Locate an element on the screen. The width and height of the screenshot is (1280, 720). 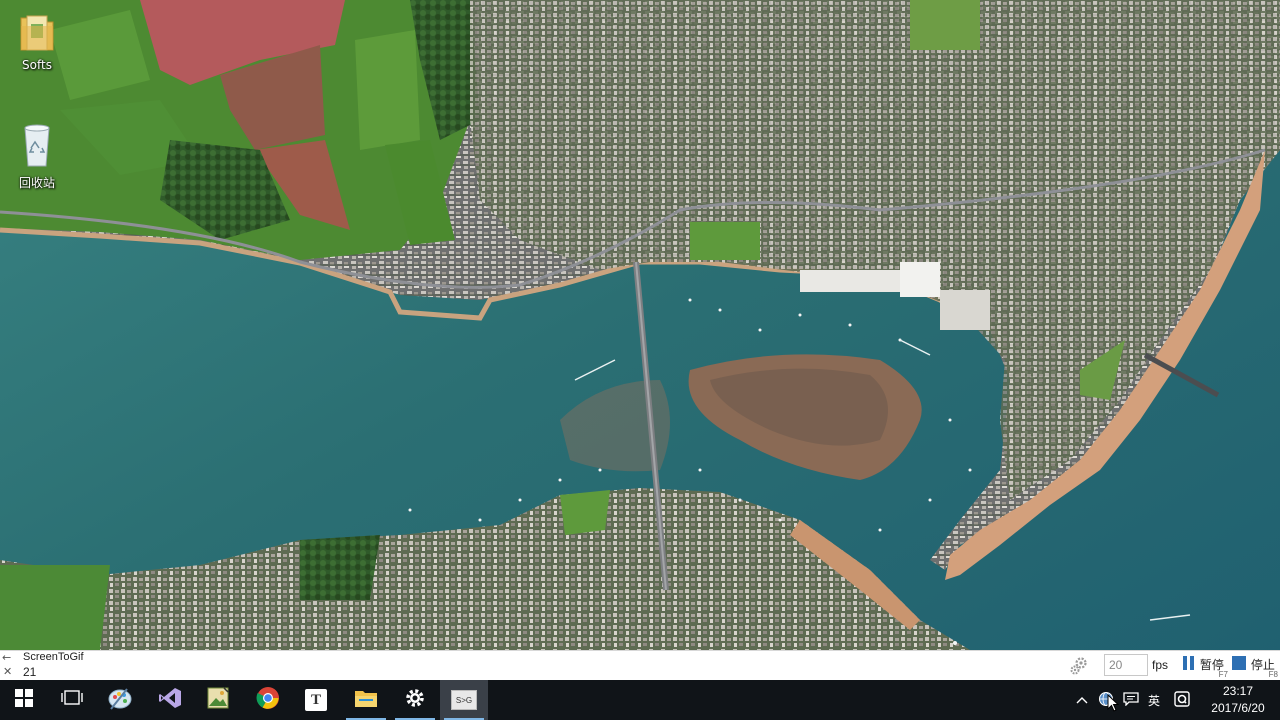
paint-palette-icon is located at coordinates (120, 700).